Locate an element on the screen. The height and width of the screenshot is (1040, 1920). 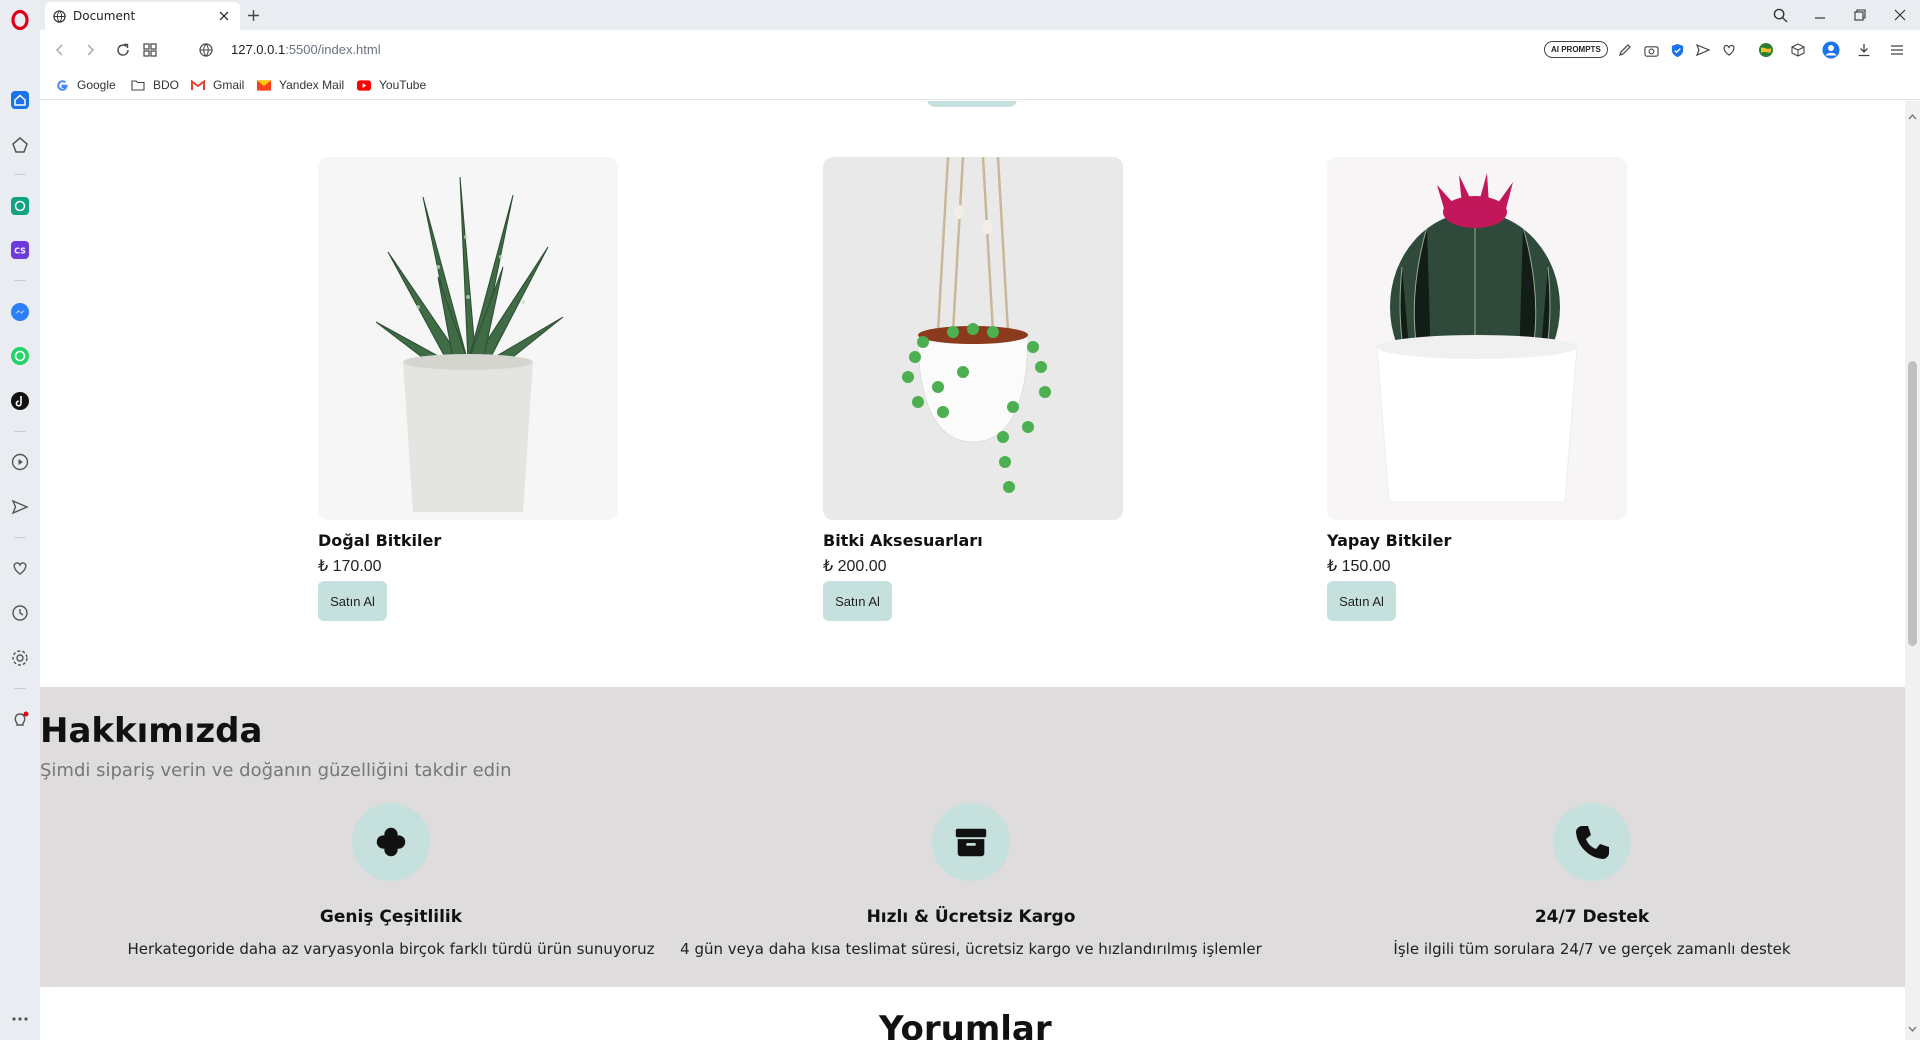
chatsonic-icon: CS is located at coordinates (20, 250).